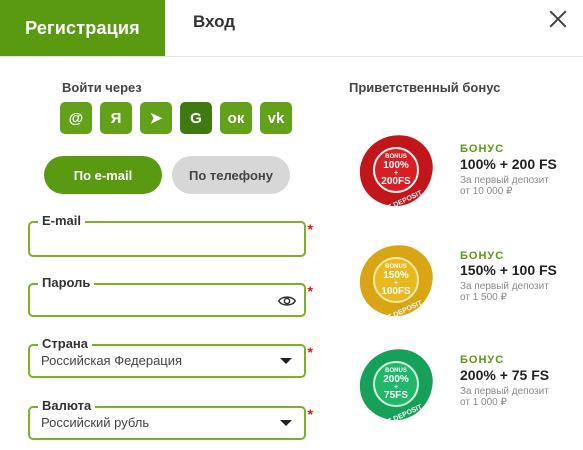 The image size is (583, 450). I want to click on tab-login: Вход, so click(214, 22).